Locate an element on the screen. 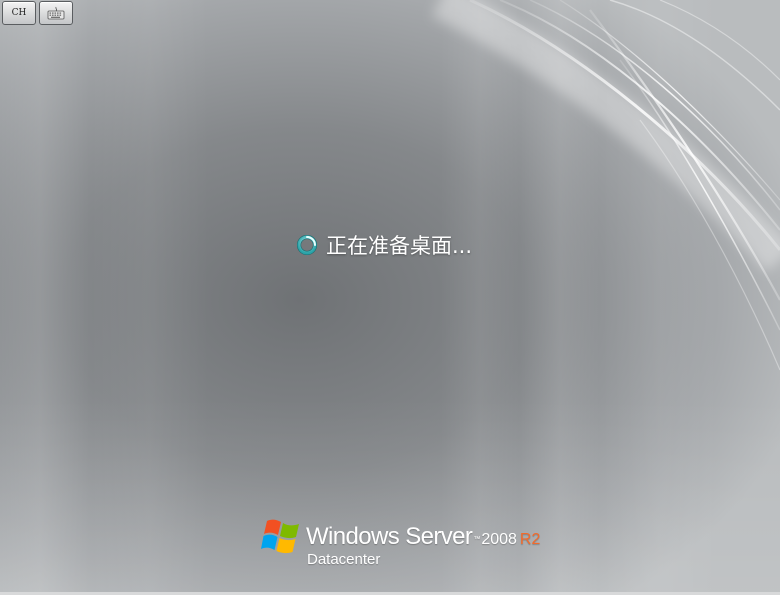 The image size is (780, 595). trademark-symbol: ™ is located at coordinates (477, 539).